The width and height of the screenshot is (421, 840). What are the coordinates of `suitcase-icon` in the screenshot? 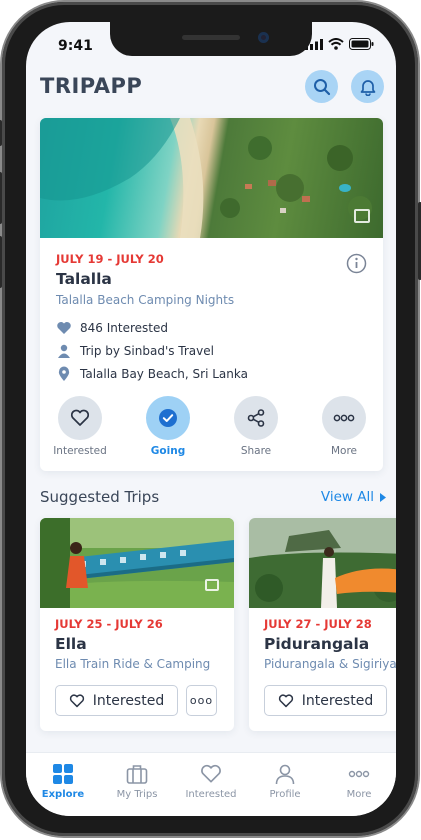 It's located at (137, 774).